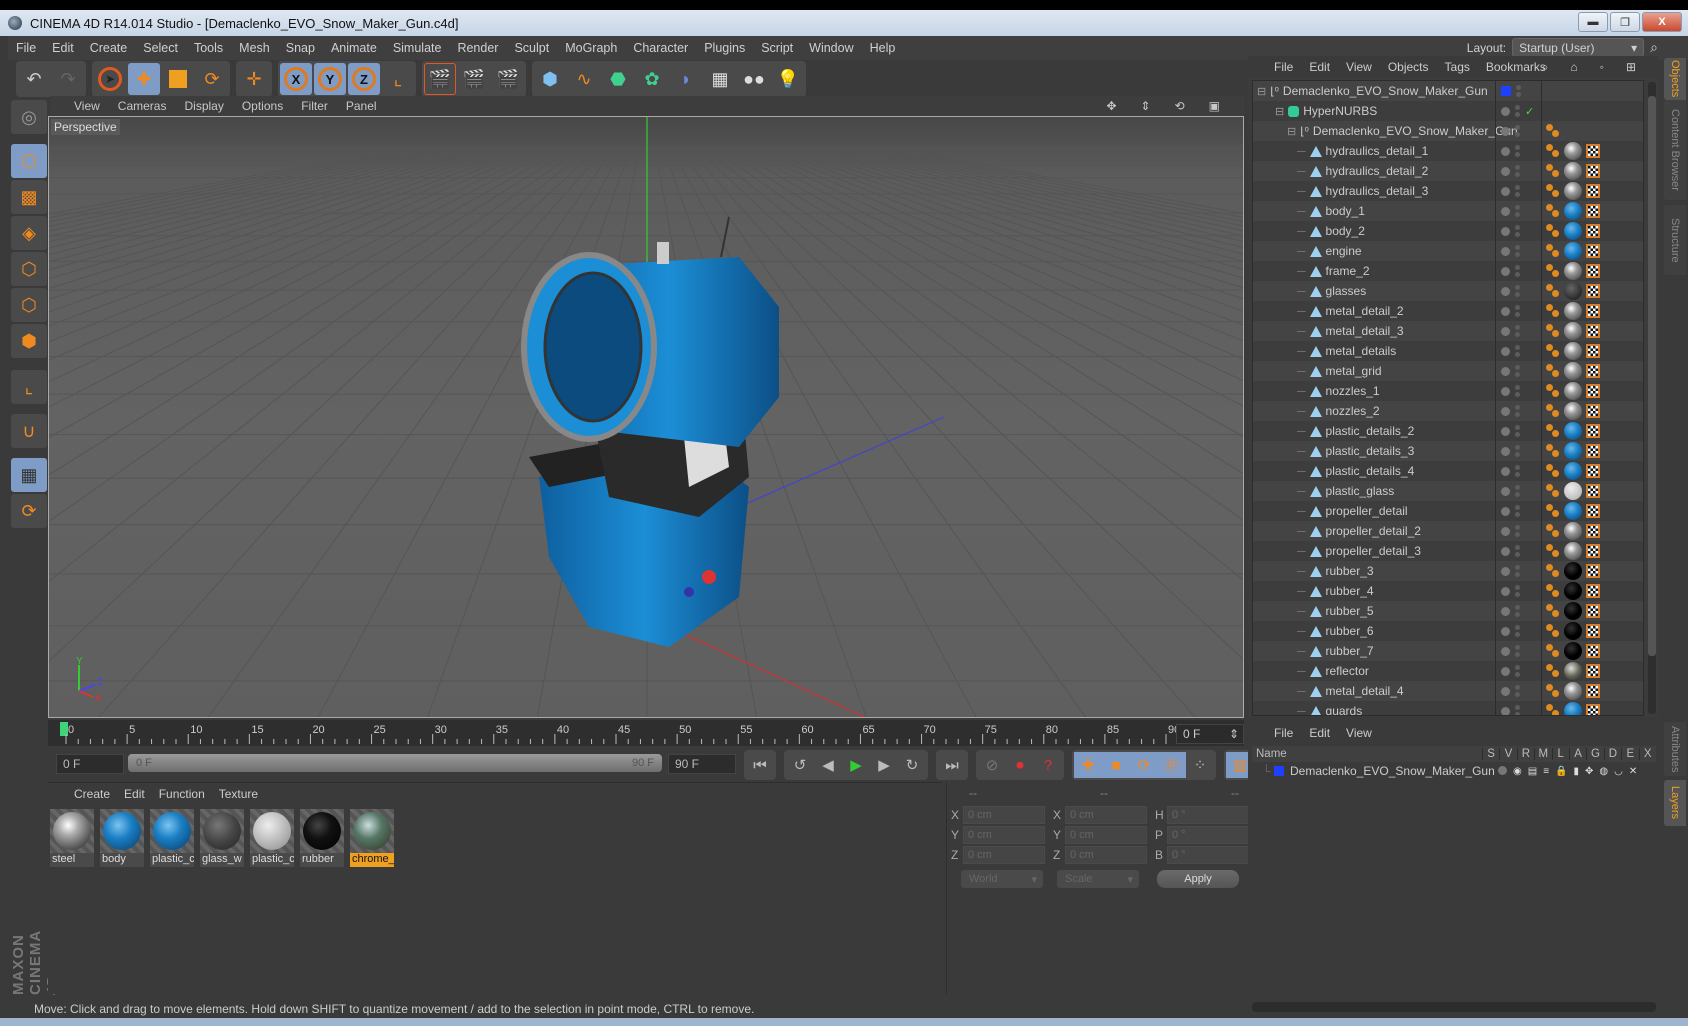 This screenshot has width=1688, height=1026. Describe the element at coordinates (1654, 47) in the screenshot. I see `search-icon: ⌕` at that location.